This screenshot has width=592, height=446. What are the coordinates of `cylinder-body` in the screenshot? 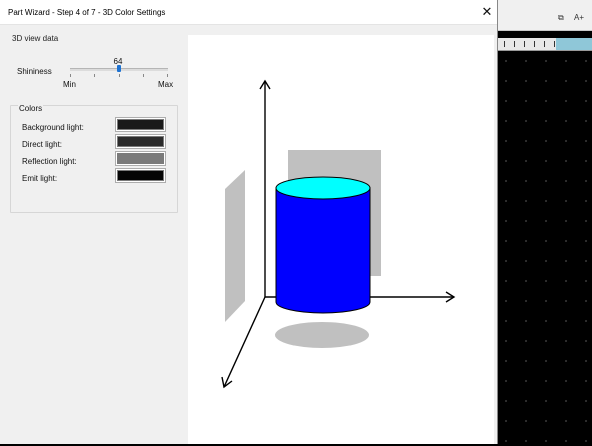 It's located at (323, 250).